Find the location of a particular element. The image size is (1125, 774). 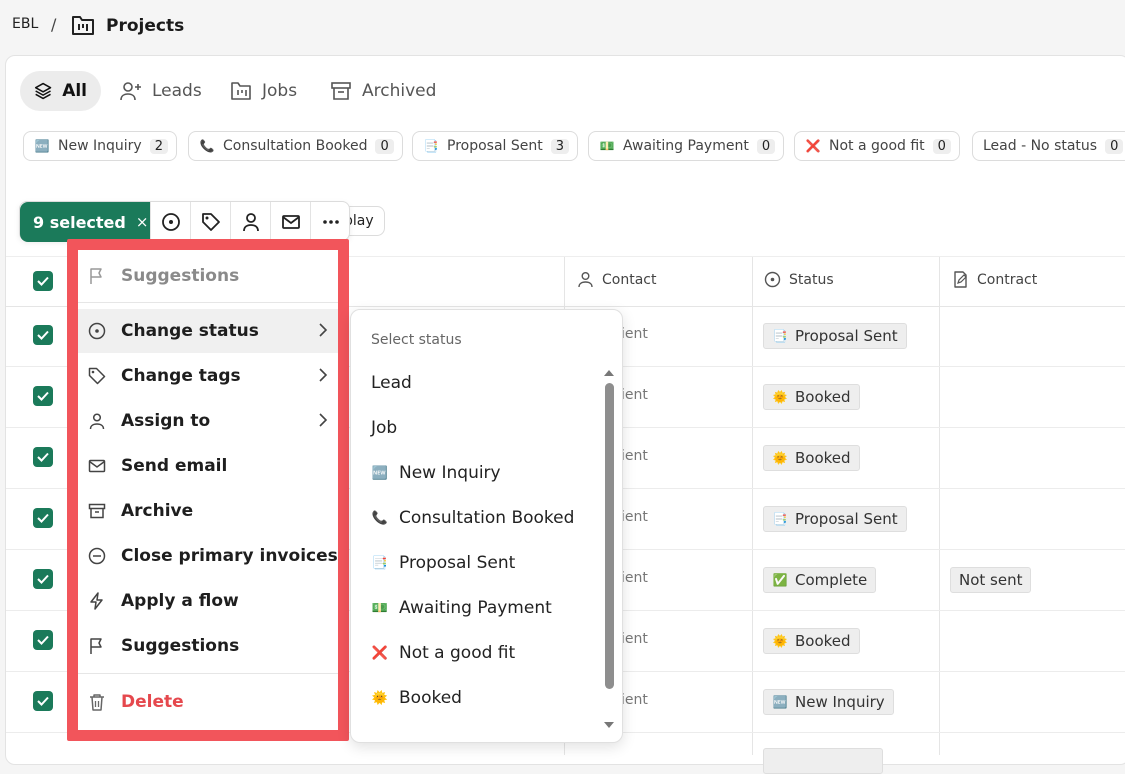

chip-count: 3 is located at coordinates (560, 146).